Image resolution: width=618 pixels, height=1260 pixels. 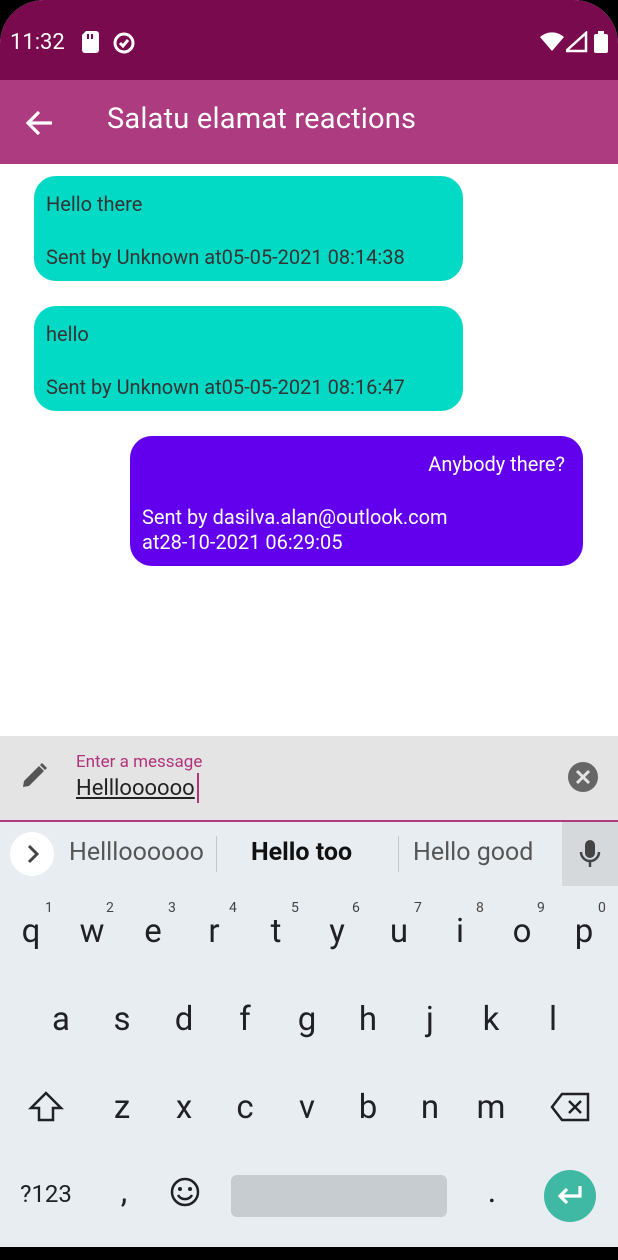 What do you see at coordinates (185, 1196) in the screenshot?
I see `emoji-key` at bounding box center [185, 1196].